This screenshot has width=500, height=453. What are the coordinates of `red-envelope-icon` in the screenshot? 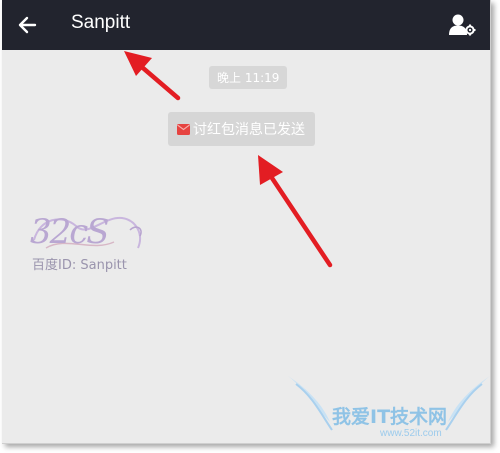 It's located at (183, 129).